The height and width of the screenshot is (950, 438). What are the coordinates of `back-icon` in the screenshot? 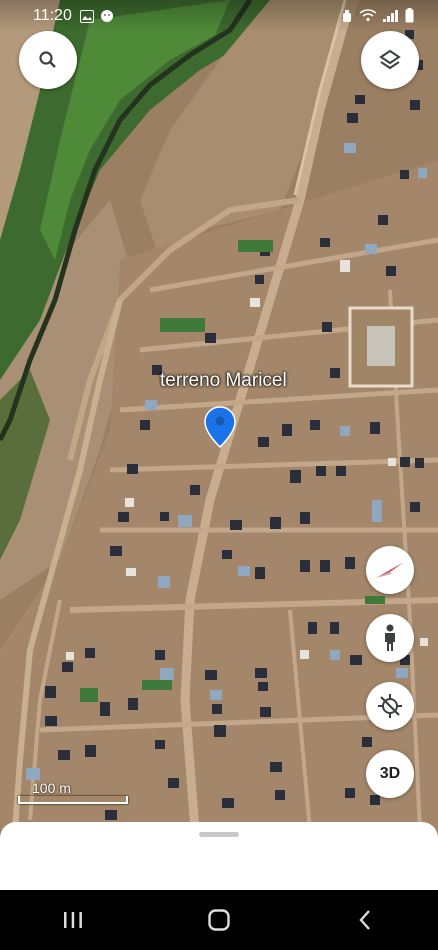 It's located at (364, 920).